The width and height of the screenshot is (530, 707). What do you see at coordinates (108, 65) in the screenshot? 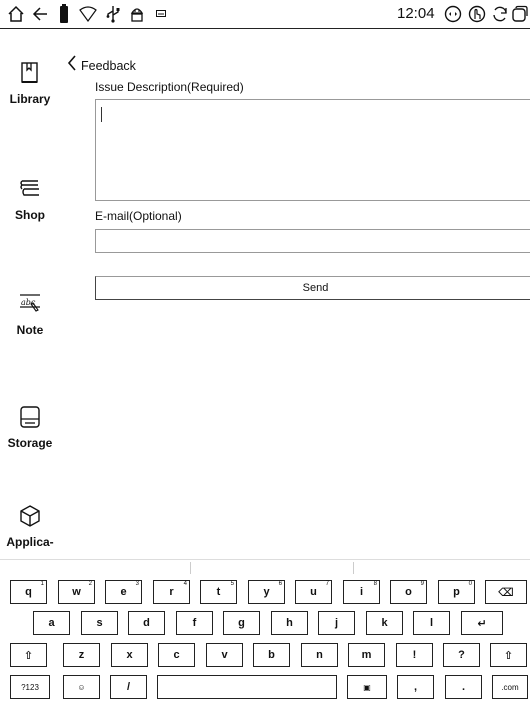
I see `page-title: Feedback` at bounding box center [108, 65].